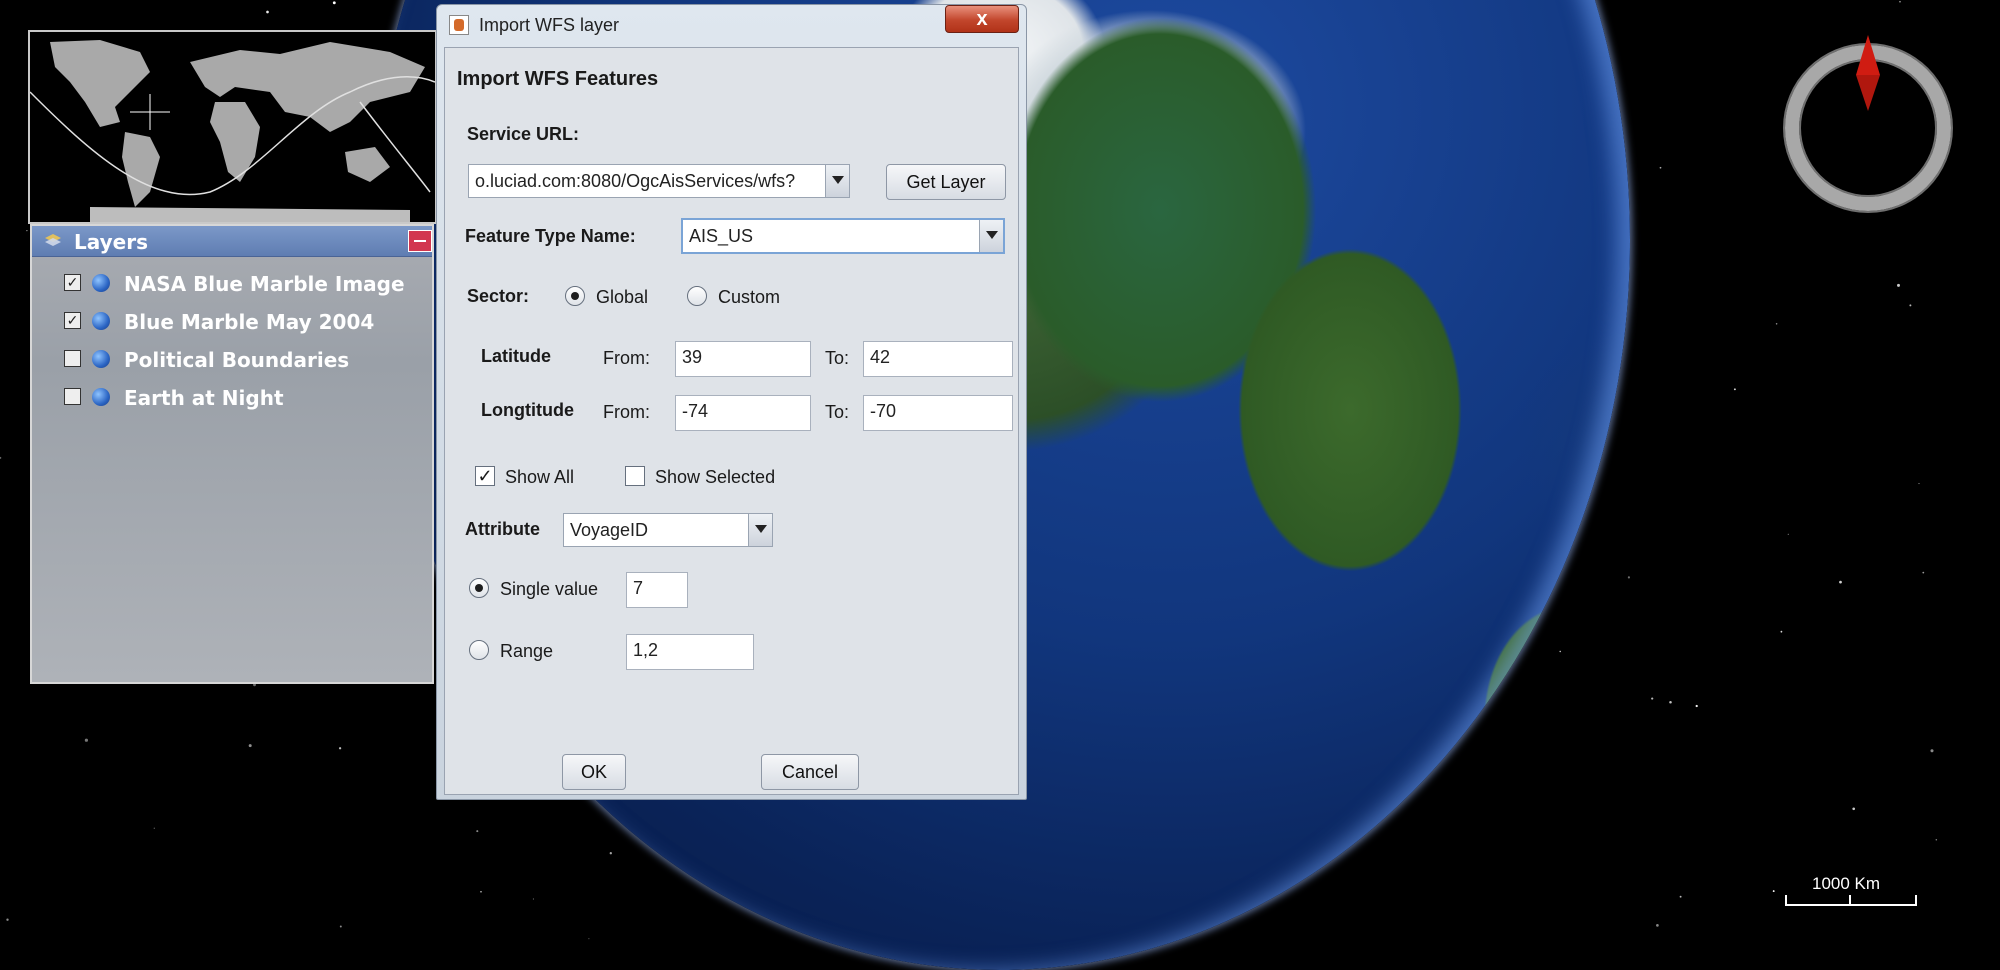 The image size is (2000, 970). Describe the element at coordinates (1868, 55) in the screenshot. I see `compass-needle-north` at that location.